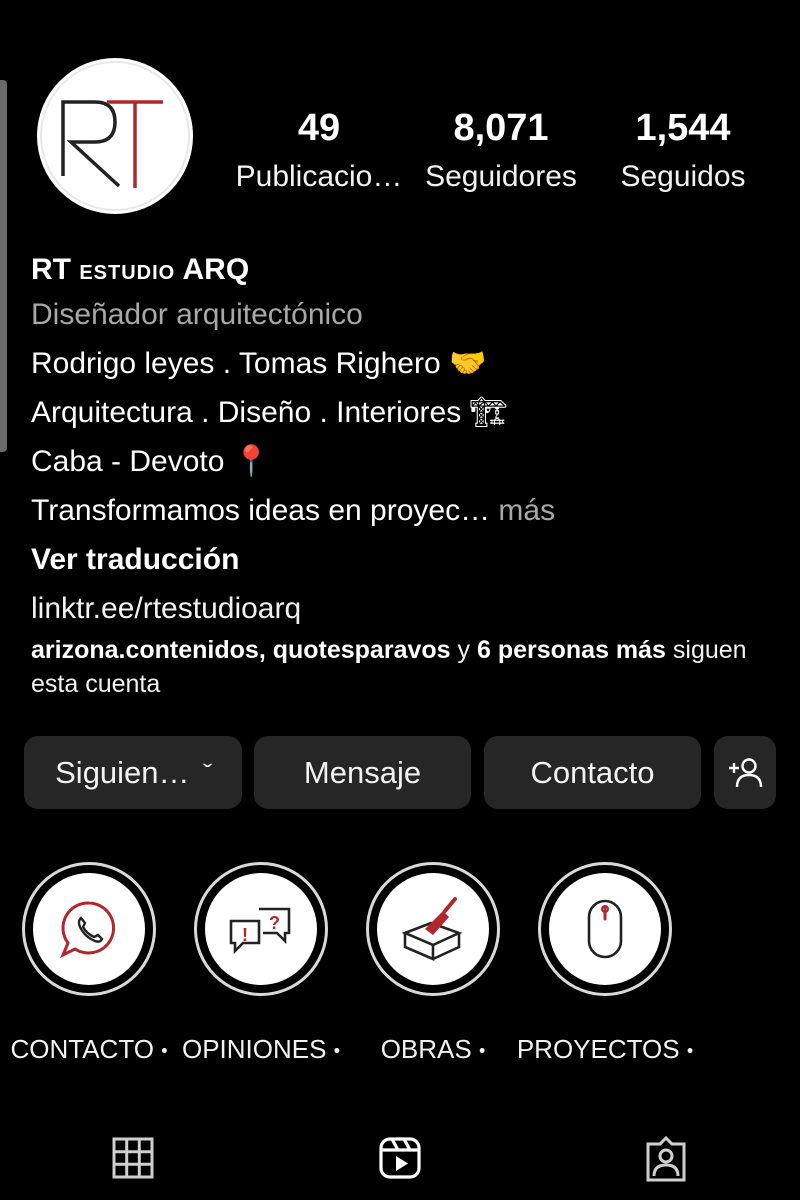  I want to click on follower-user-1: arizona.contenidos, so click(145, 650).